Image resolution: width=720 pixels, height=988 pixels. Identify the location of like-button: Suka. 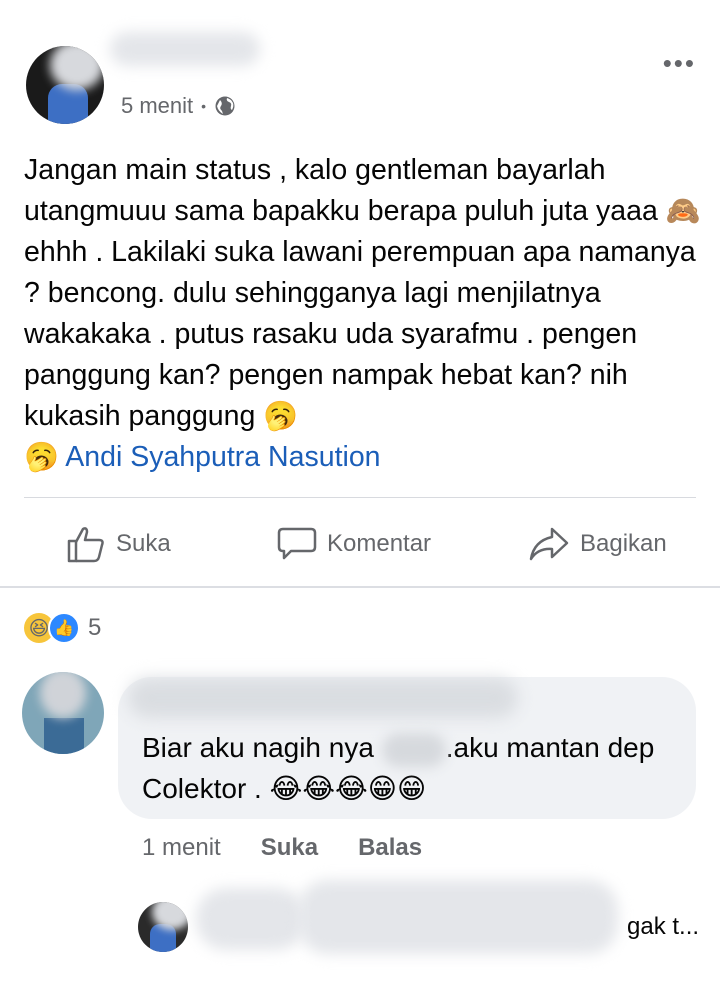
(118, 544).